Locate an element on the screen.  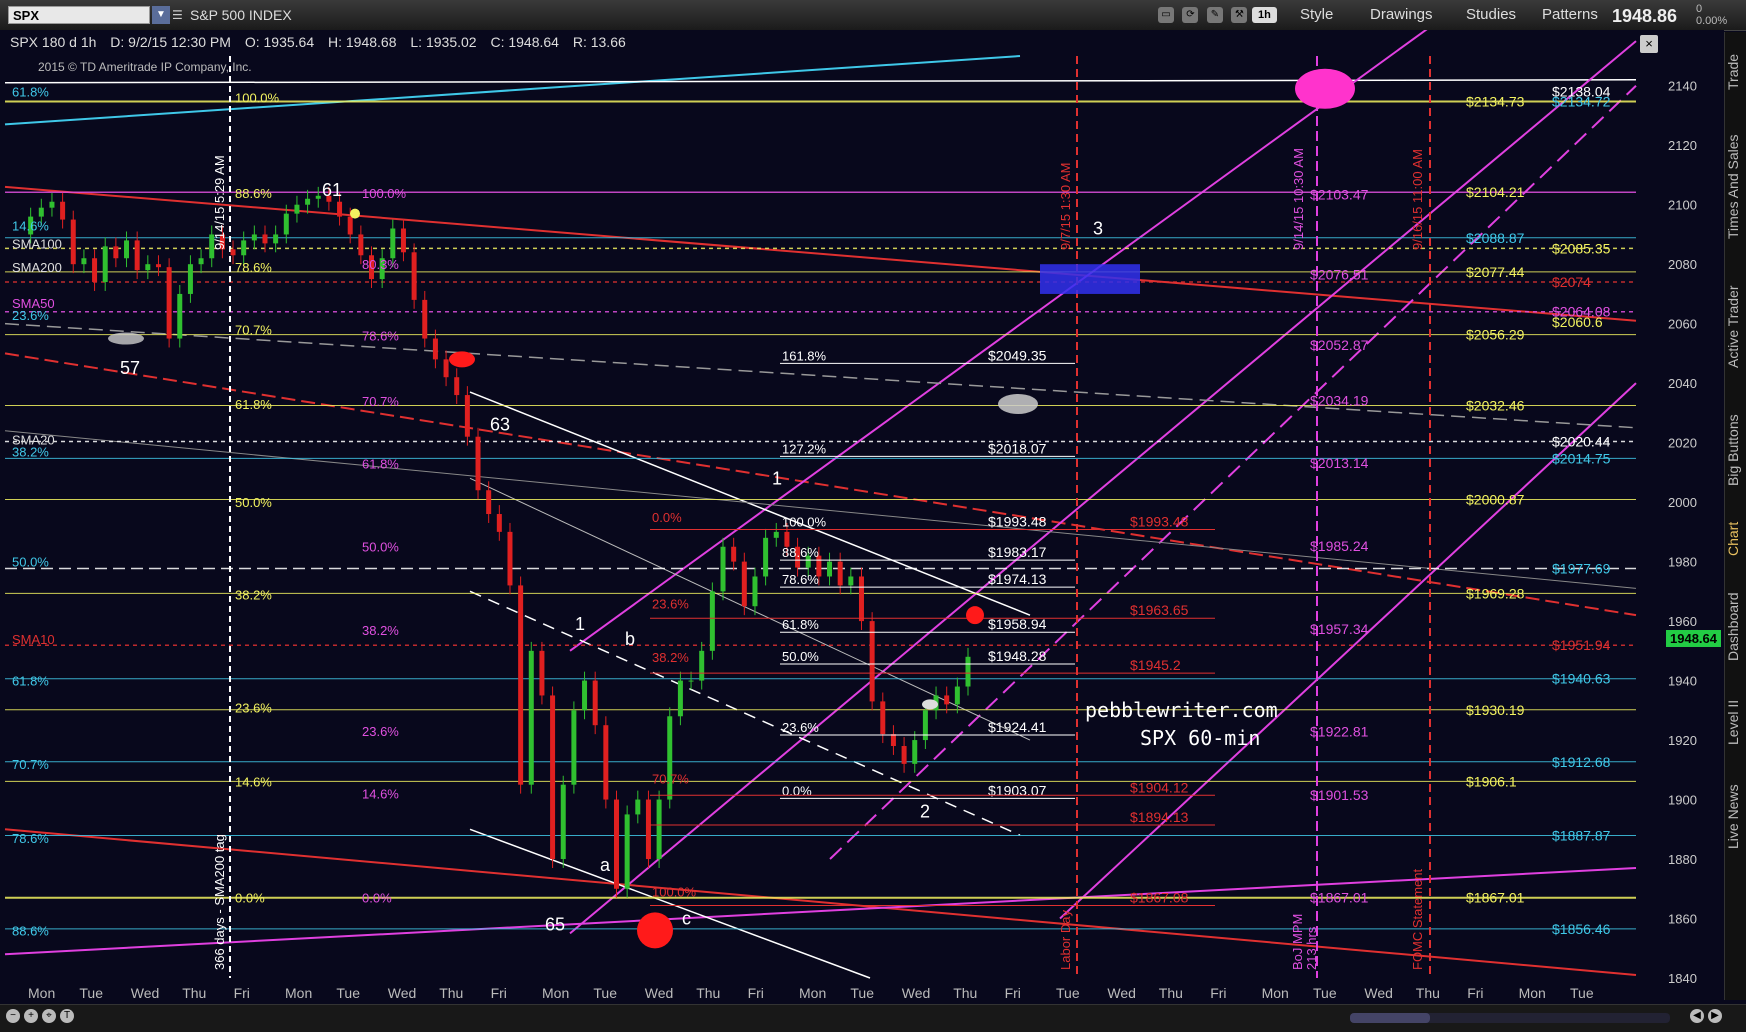
grey-dot-marker is located at coordinates (930, 704).